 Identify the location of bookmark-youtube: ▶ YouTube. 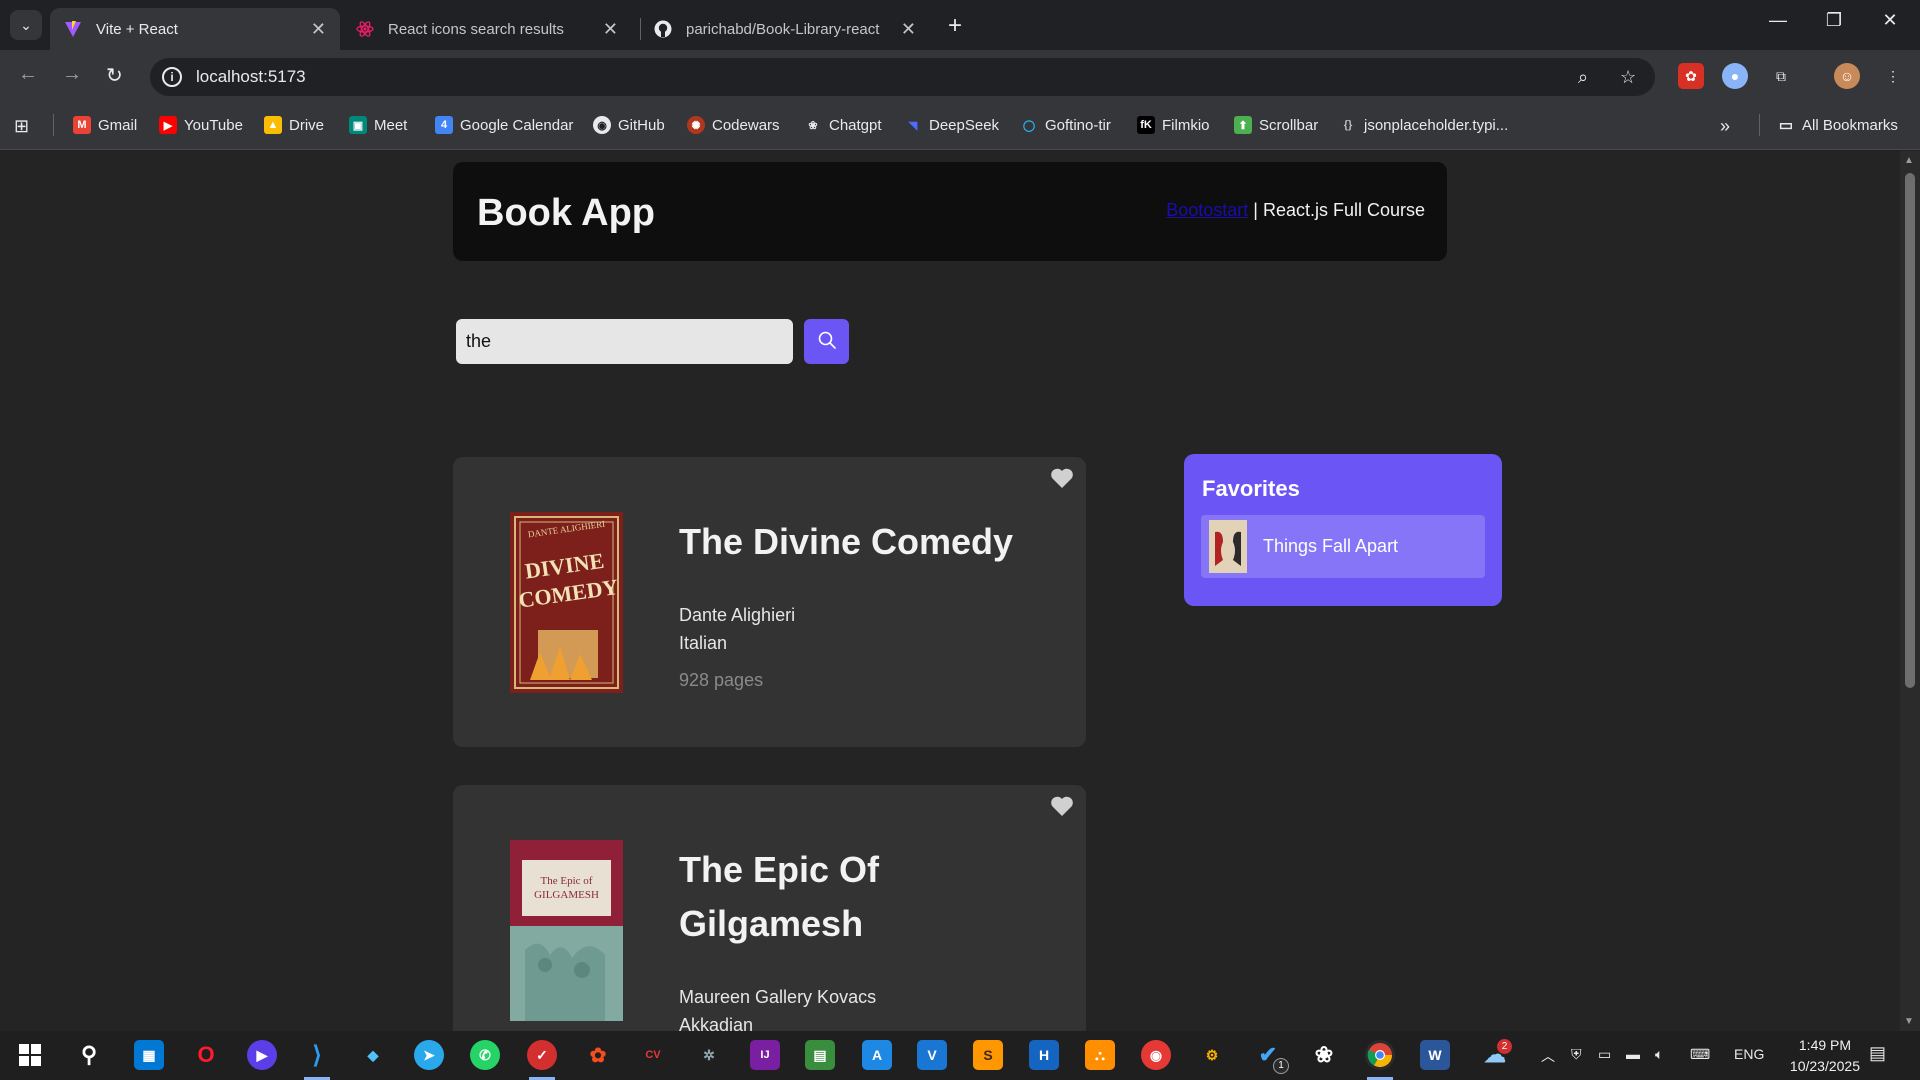
(201, 125).